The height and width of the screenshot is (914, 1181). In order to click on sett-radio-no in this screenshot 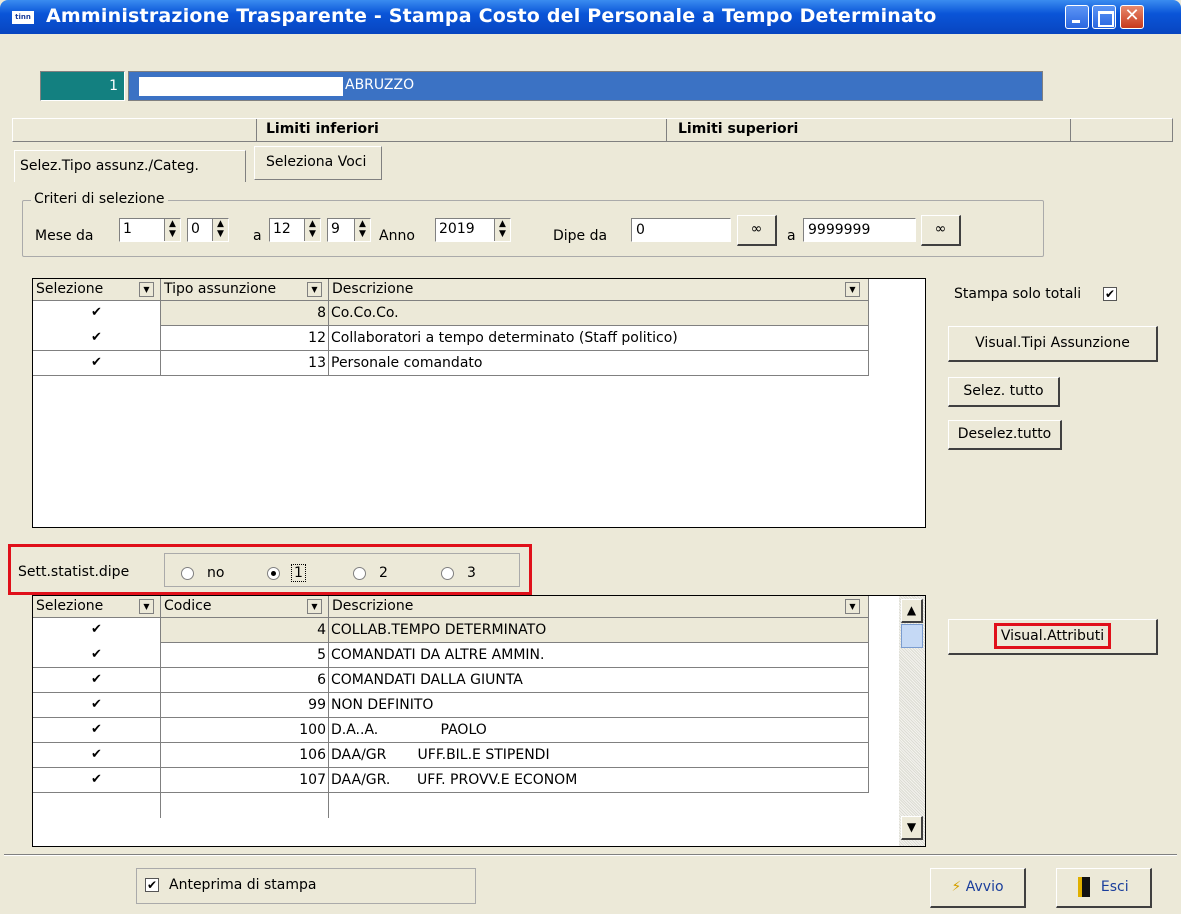, I will do `click(187, 573)`.